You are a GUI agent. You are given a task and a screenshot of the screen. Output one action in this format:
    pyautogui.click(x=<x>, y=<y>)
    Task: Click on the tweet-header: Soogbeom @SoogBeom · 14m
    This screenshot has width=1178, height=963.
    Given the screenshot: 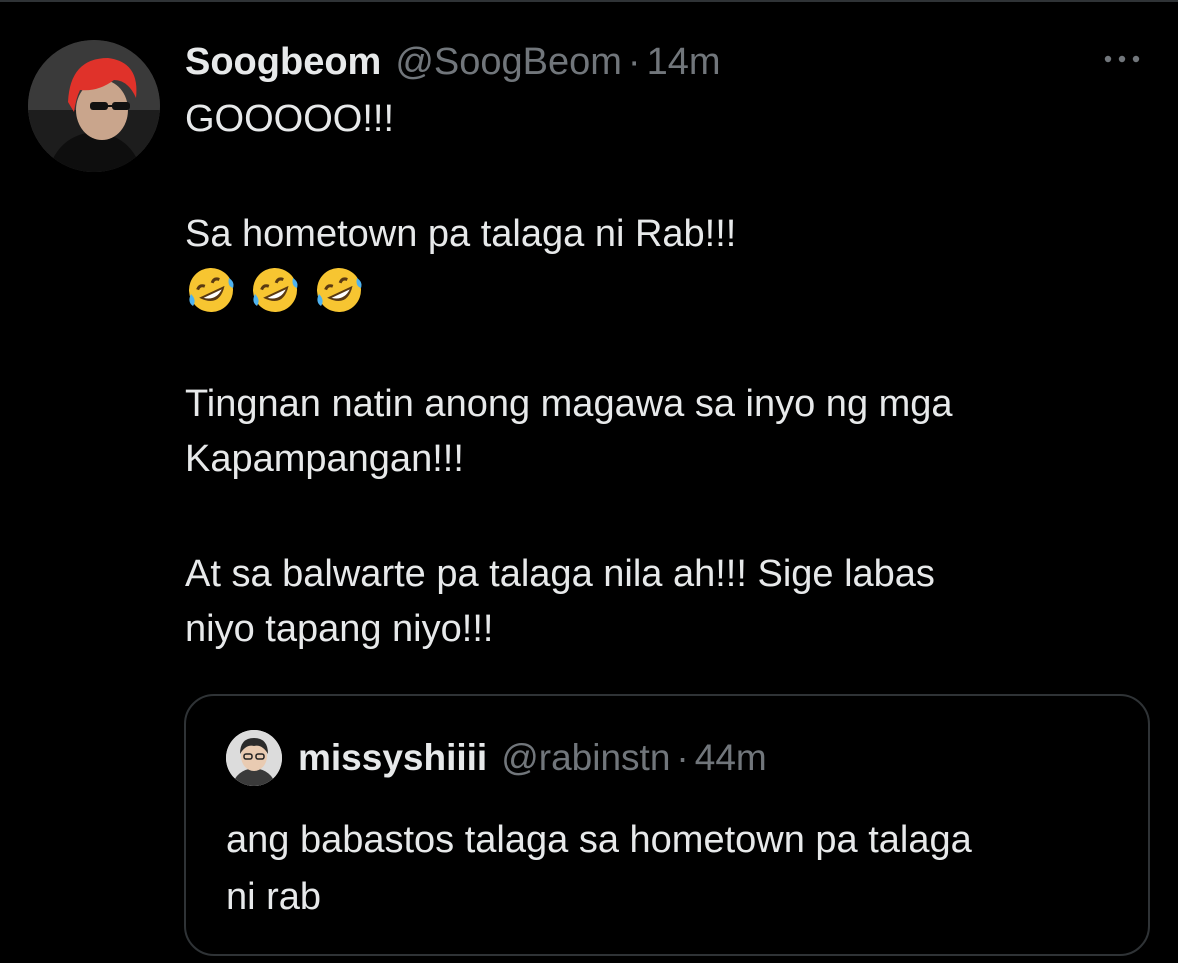 What is the action you would take?
    pyautogui.click(x=453, y=62)
    